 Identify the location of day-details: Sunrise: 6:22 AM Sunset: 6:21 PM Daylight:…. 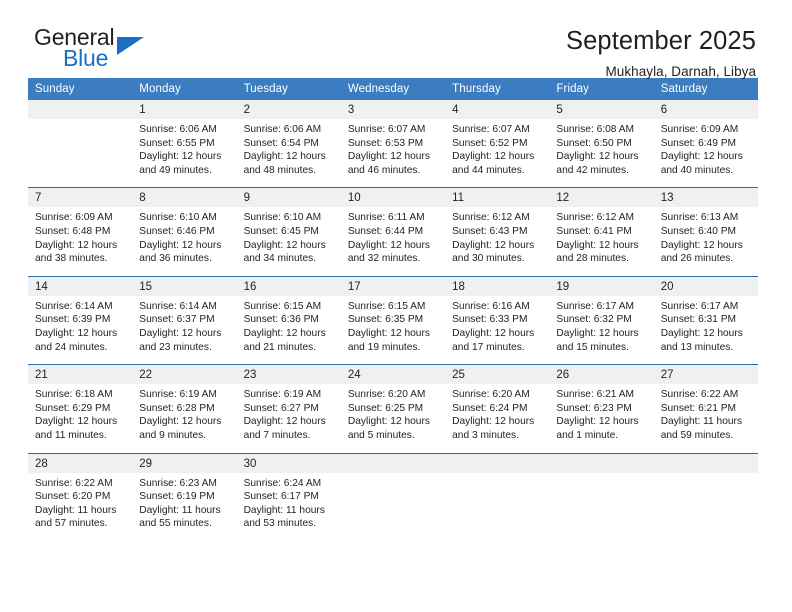
(706, 418).